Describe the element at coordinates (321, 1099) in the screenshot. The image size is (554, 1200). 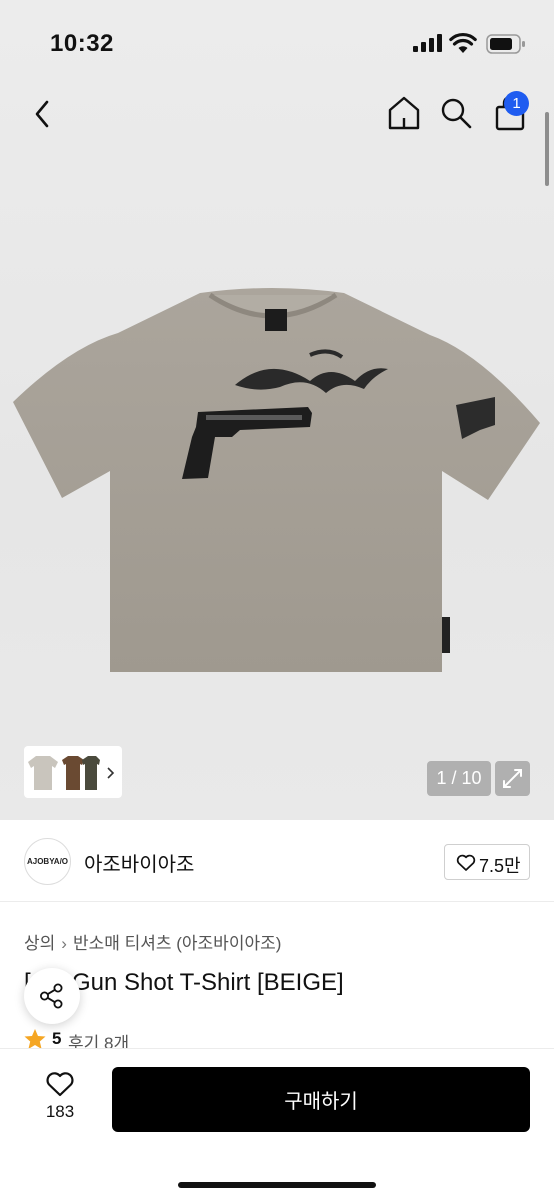
I see `buy-button: 구매하기` at that location.